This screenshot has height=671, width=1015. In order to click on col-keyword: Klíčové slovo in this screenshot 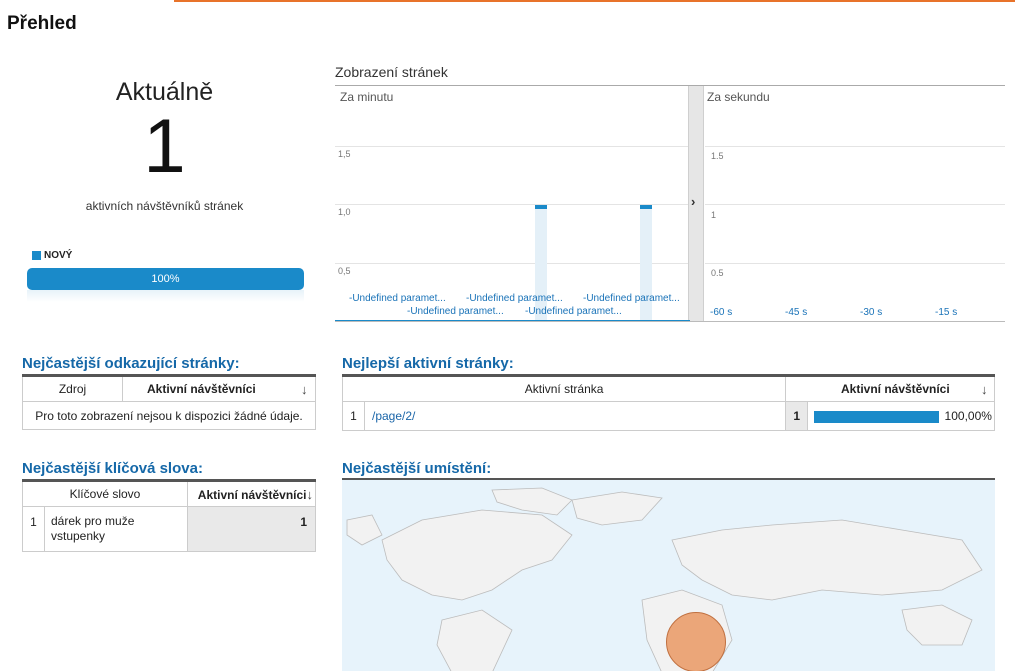, I will do `click(105, 493)`.